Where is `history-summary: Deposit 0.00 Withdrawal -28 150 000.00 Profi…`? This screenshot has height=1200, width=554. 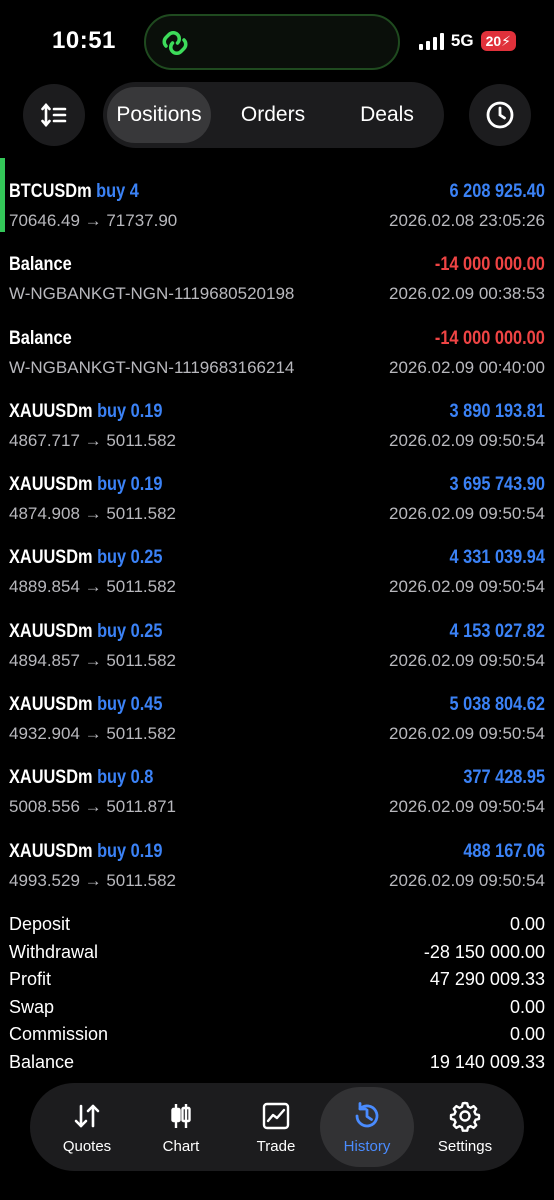 history-summary: Deposit 0.00 Withdrawal -28 150 000.00 Profi… is located at coordinates (277, 993).